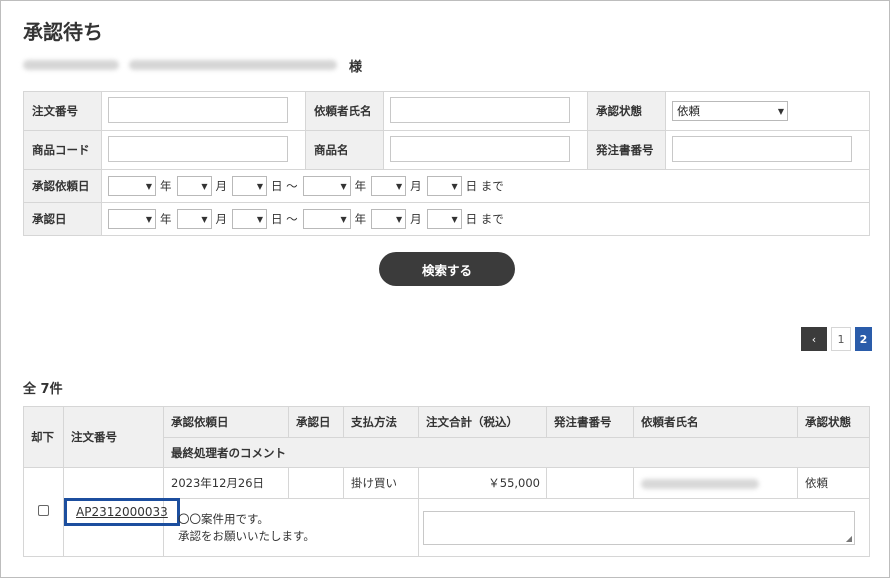 Image resolution: width=890 pixels, height=578 pixels. I want to click on order-no-label: 注文番号, so click(62, 111).